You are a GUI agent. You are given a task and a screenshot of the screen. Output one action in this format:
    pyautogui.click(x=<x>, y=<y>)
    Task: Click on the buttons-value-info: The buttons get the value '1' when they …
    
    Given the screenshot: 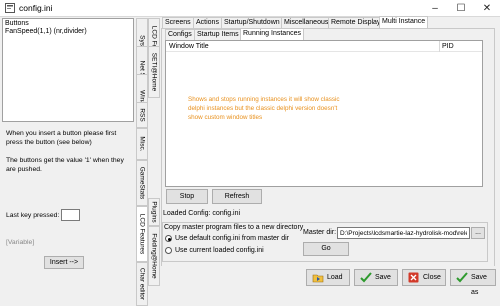 What is the action you would take?
    pyautogui.click(x=65, y=165)
    